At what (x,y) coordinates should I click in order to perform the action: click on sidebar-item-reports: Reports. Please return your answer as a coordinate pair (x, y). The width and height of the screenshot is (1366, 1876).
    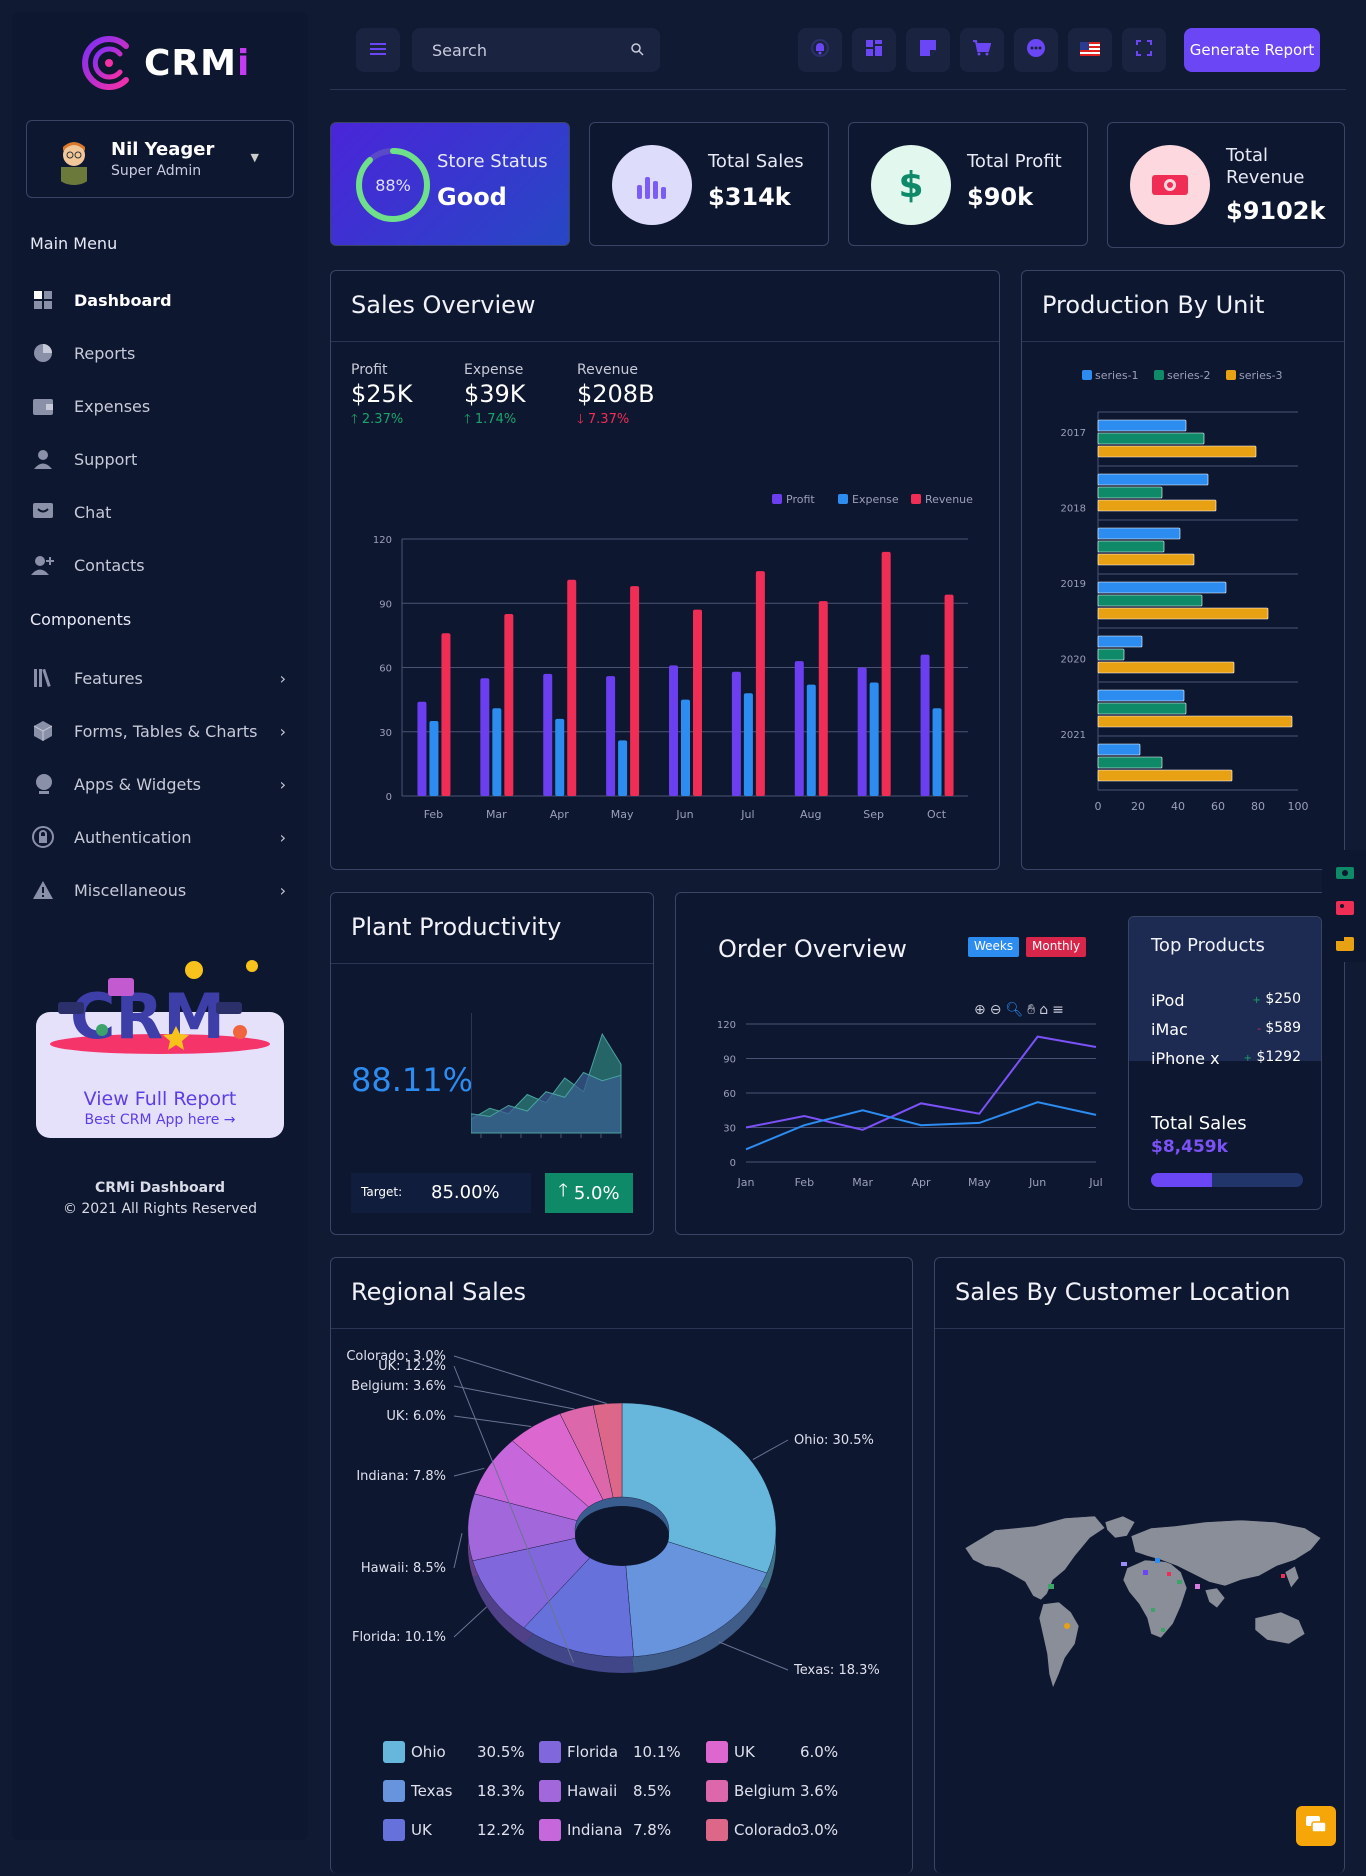
    Looking at the image, I should click on (164, 353).